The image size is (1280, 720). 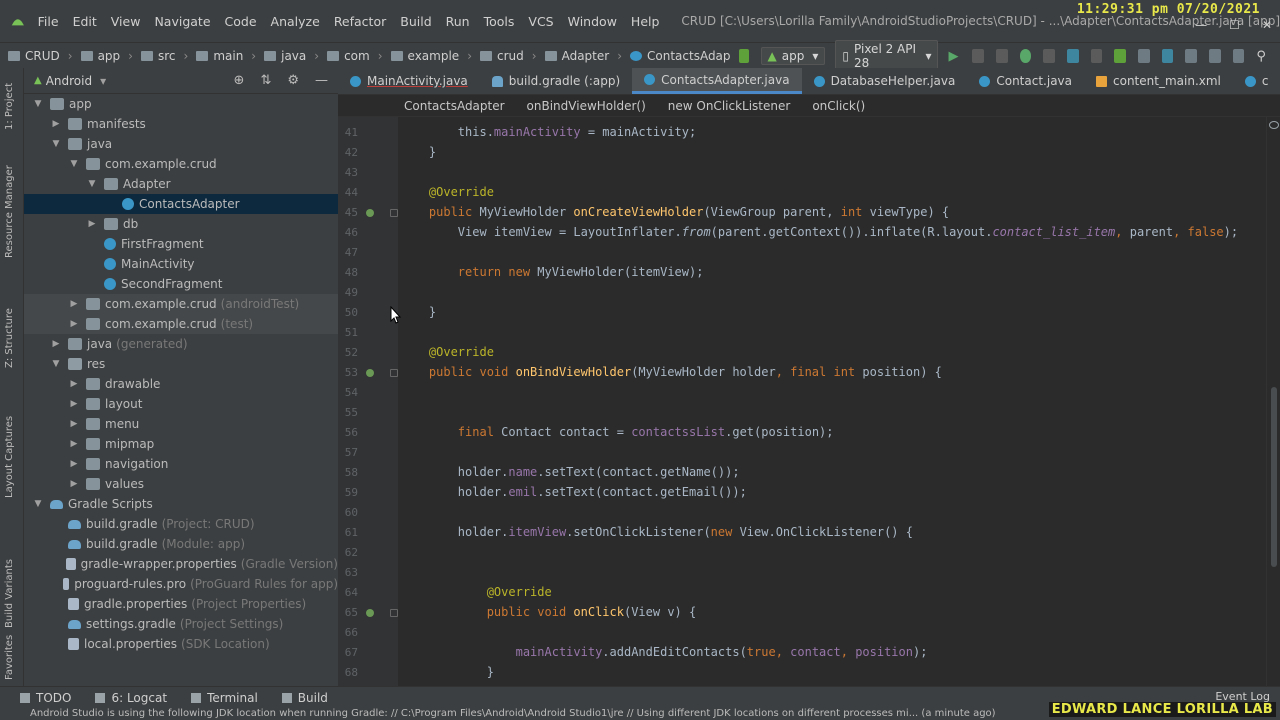 What do you see at coordinates (291, 56) in the screenshot?
I see `breadcrumb-item: java ›` at bounding box center [291, 56].